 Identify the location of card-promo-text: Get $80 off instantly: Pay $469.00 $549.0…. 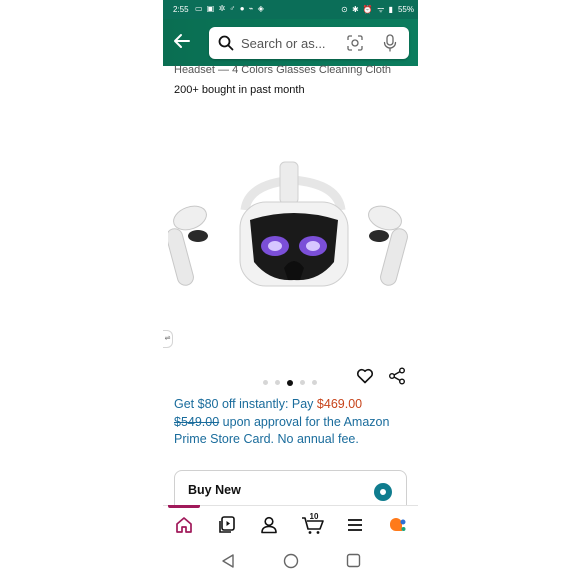
(292, 422).